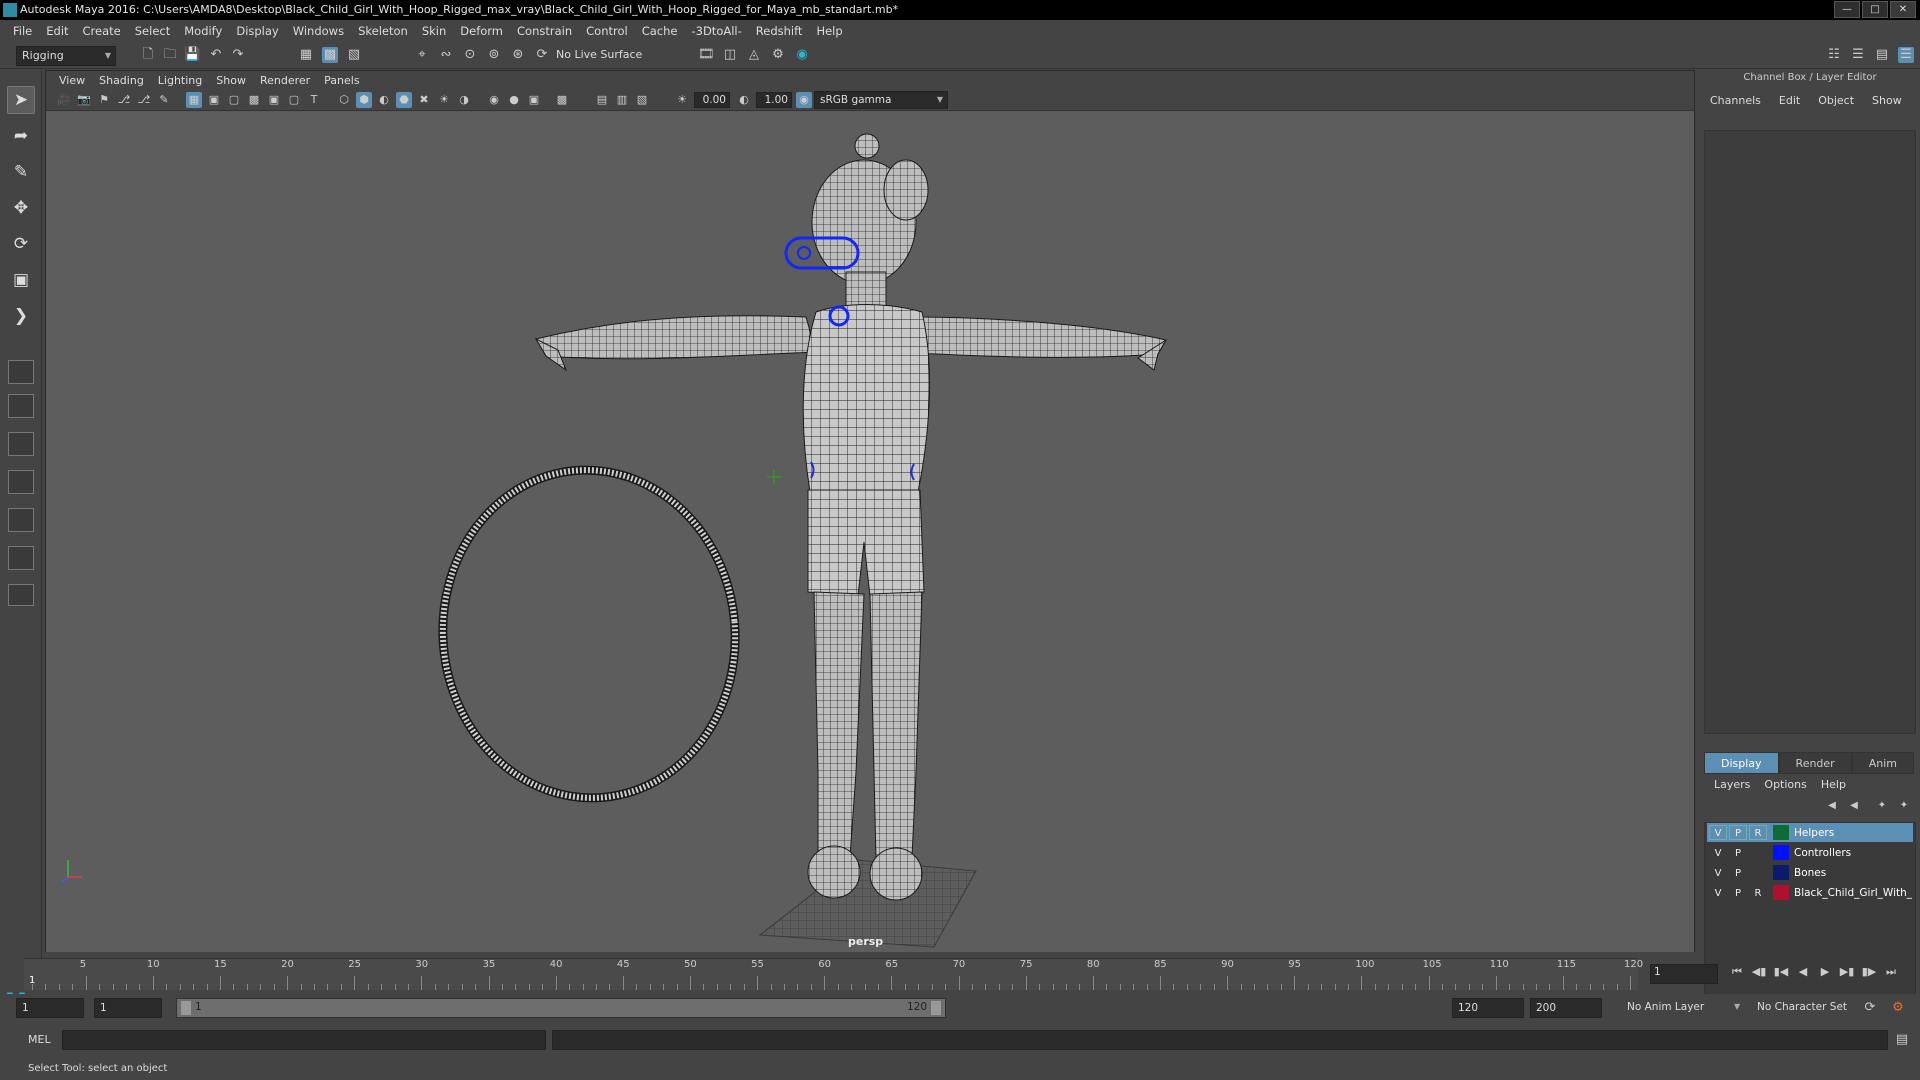  Describe the element at coordinates (104, 100) in the screenshot. I see `bookmark-icon: ⚑` at that location.